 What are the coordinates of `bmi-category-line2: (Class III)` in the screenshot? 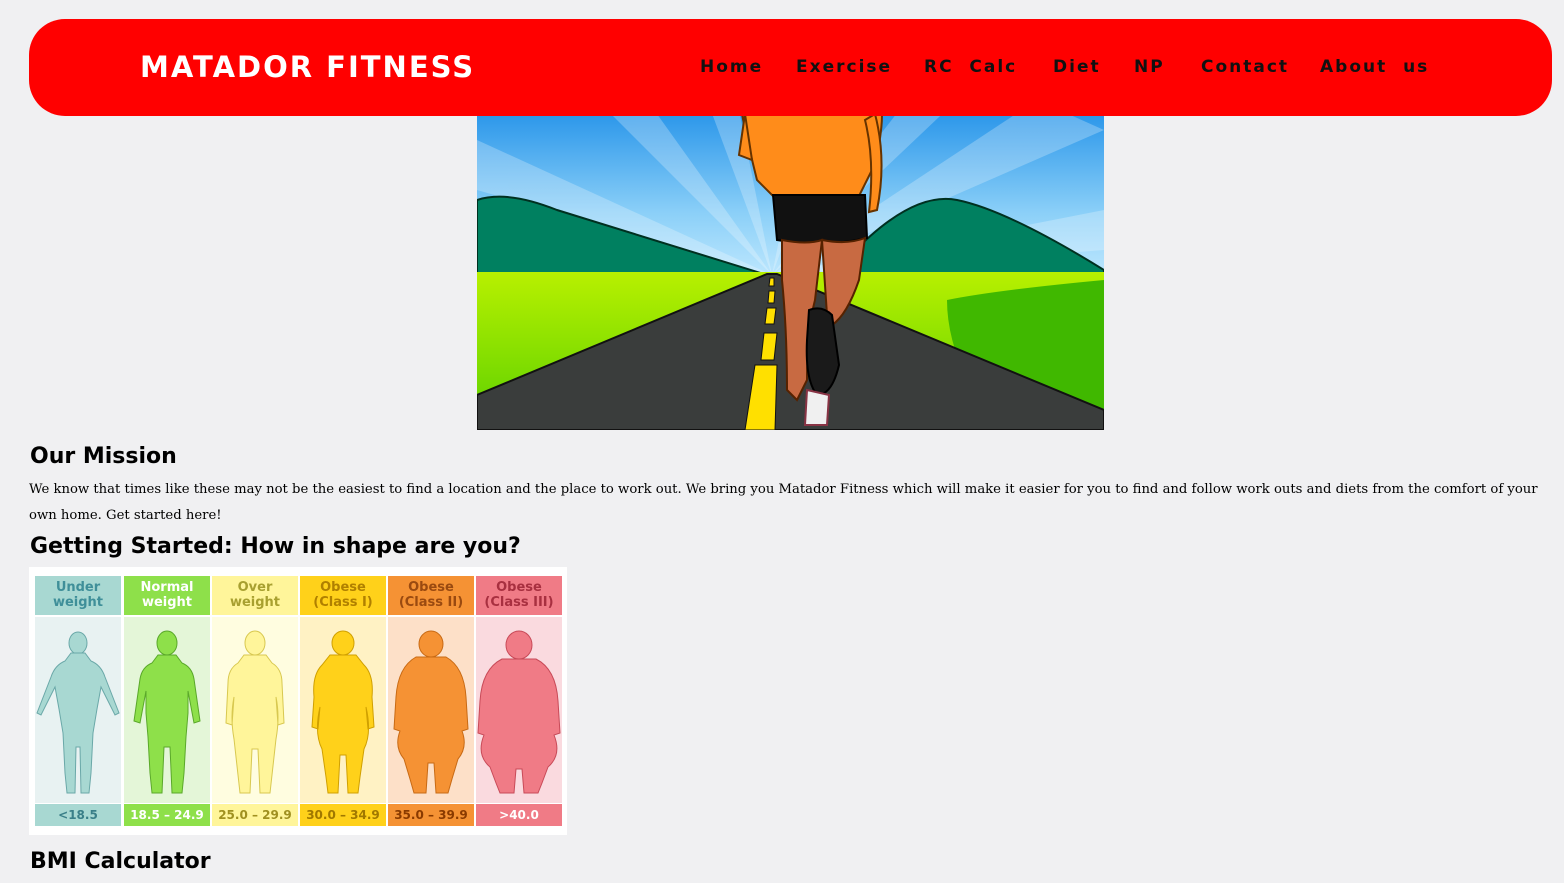 It's located at (519, 602).